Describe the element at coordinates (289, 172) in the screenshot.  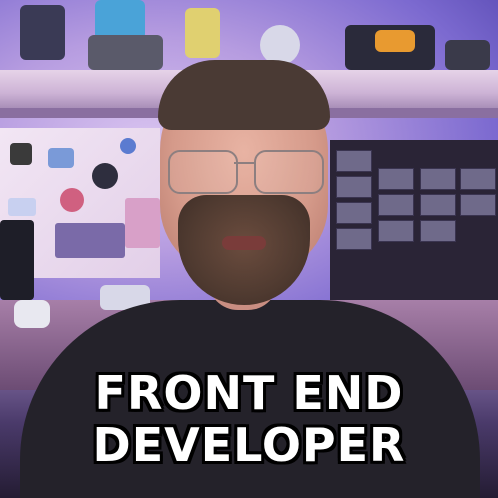
I see `right-lens` at that location.